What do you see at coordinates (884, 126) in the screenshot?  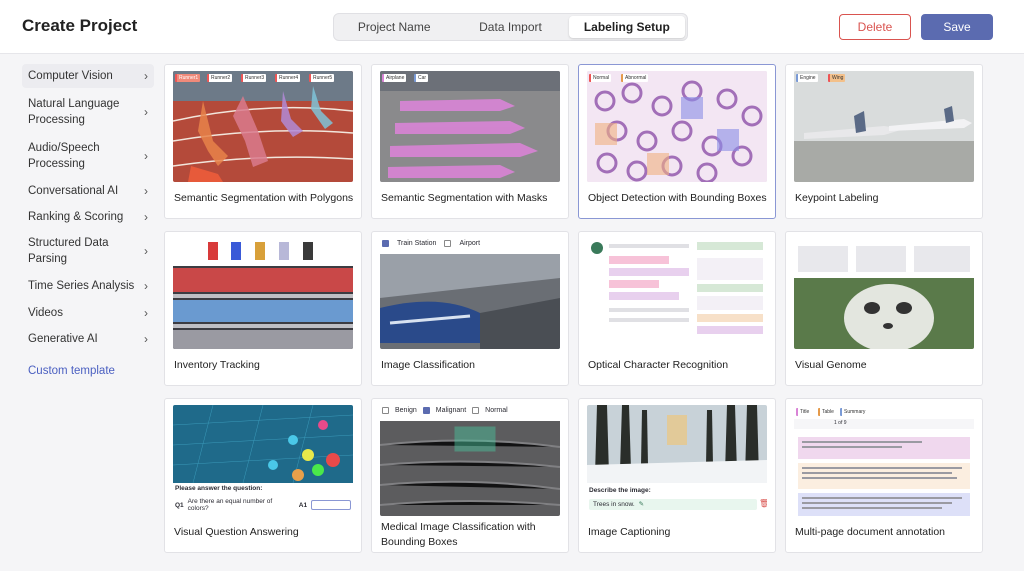 I see `thumbnail-jets: Engine Wing` at bounding box center [884, 126].